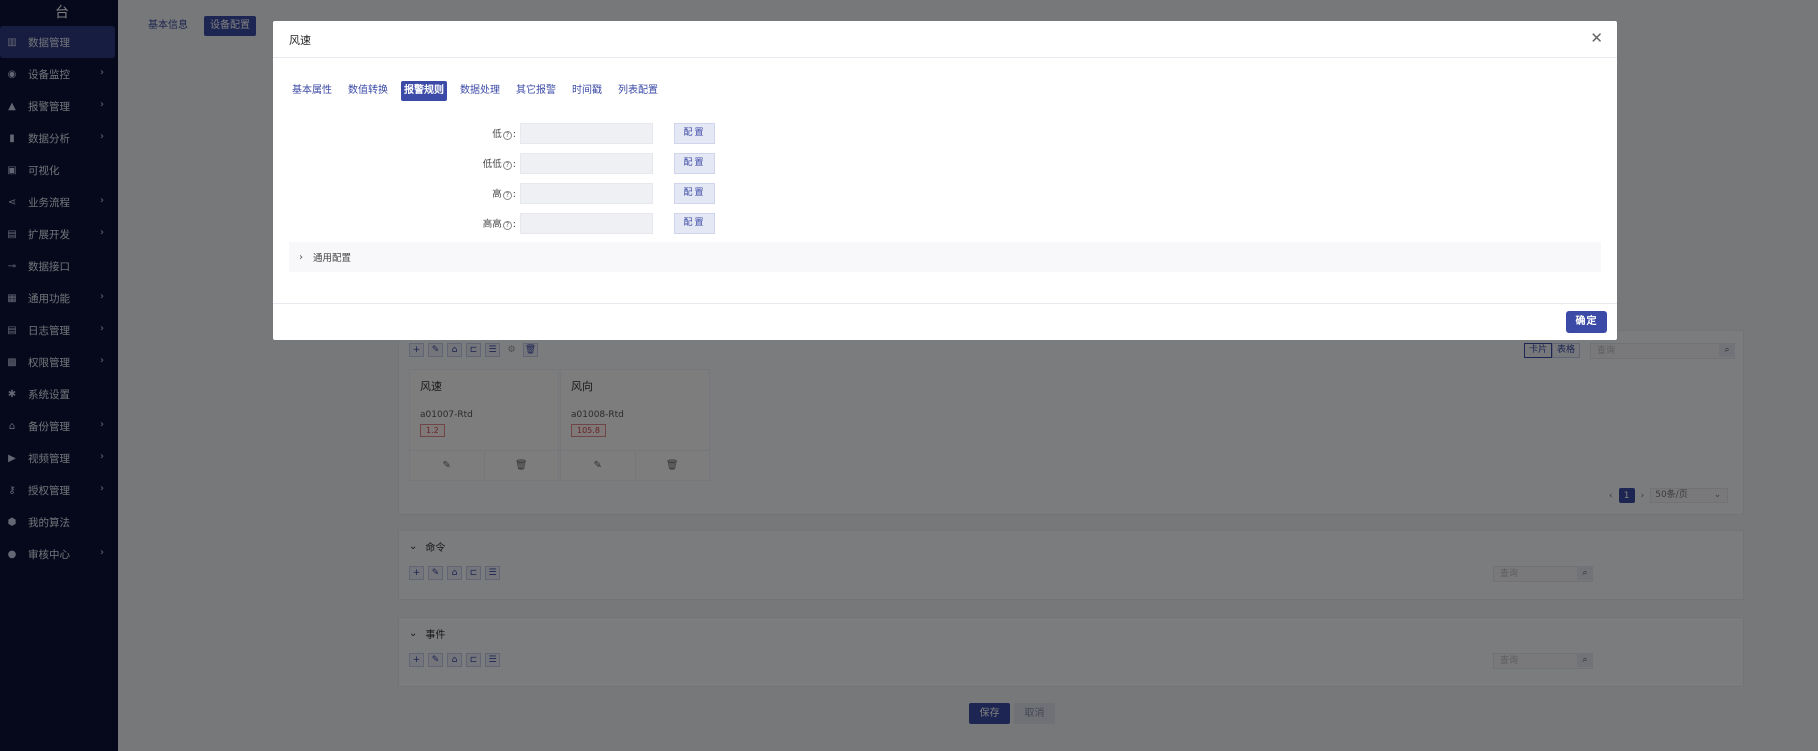 The image size is (1818, 751). What do you see at coordinates (587, 91) in the screenshot?
I see `tab-timestamp: 时间戳` at bounding box center [587, 91].